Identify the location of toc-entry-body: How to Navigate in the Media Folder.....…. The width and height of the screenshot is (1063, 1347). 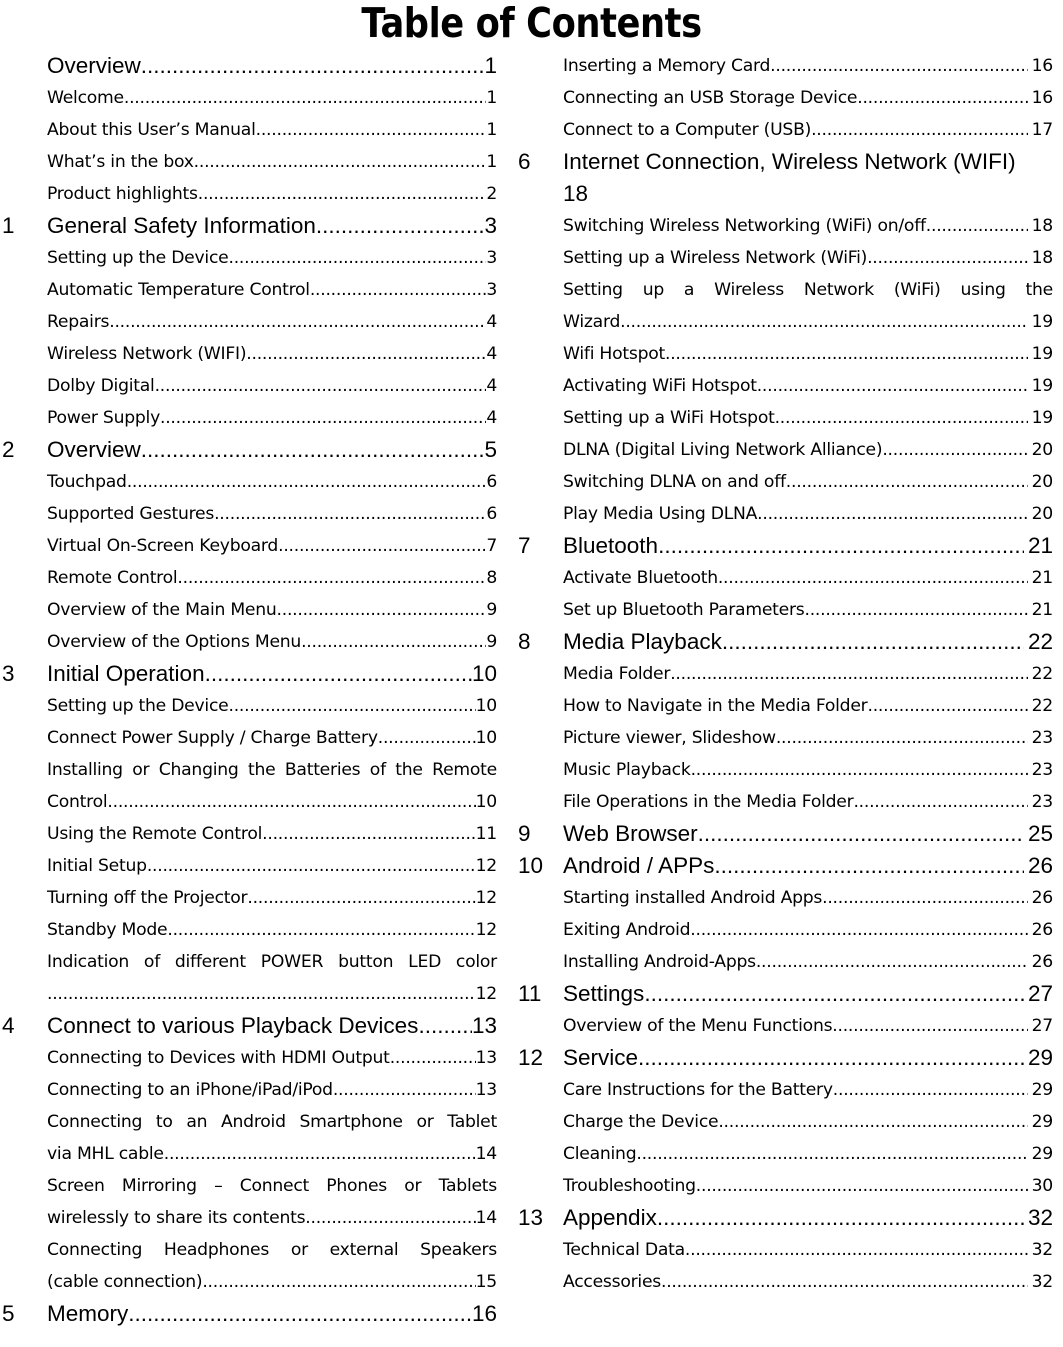
(808, 706).